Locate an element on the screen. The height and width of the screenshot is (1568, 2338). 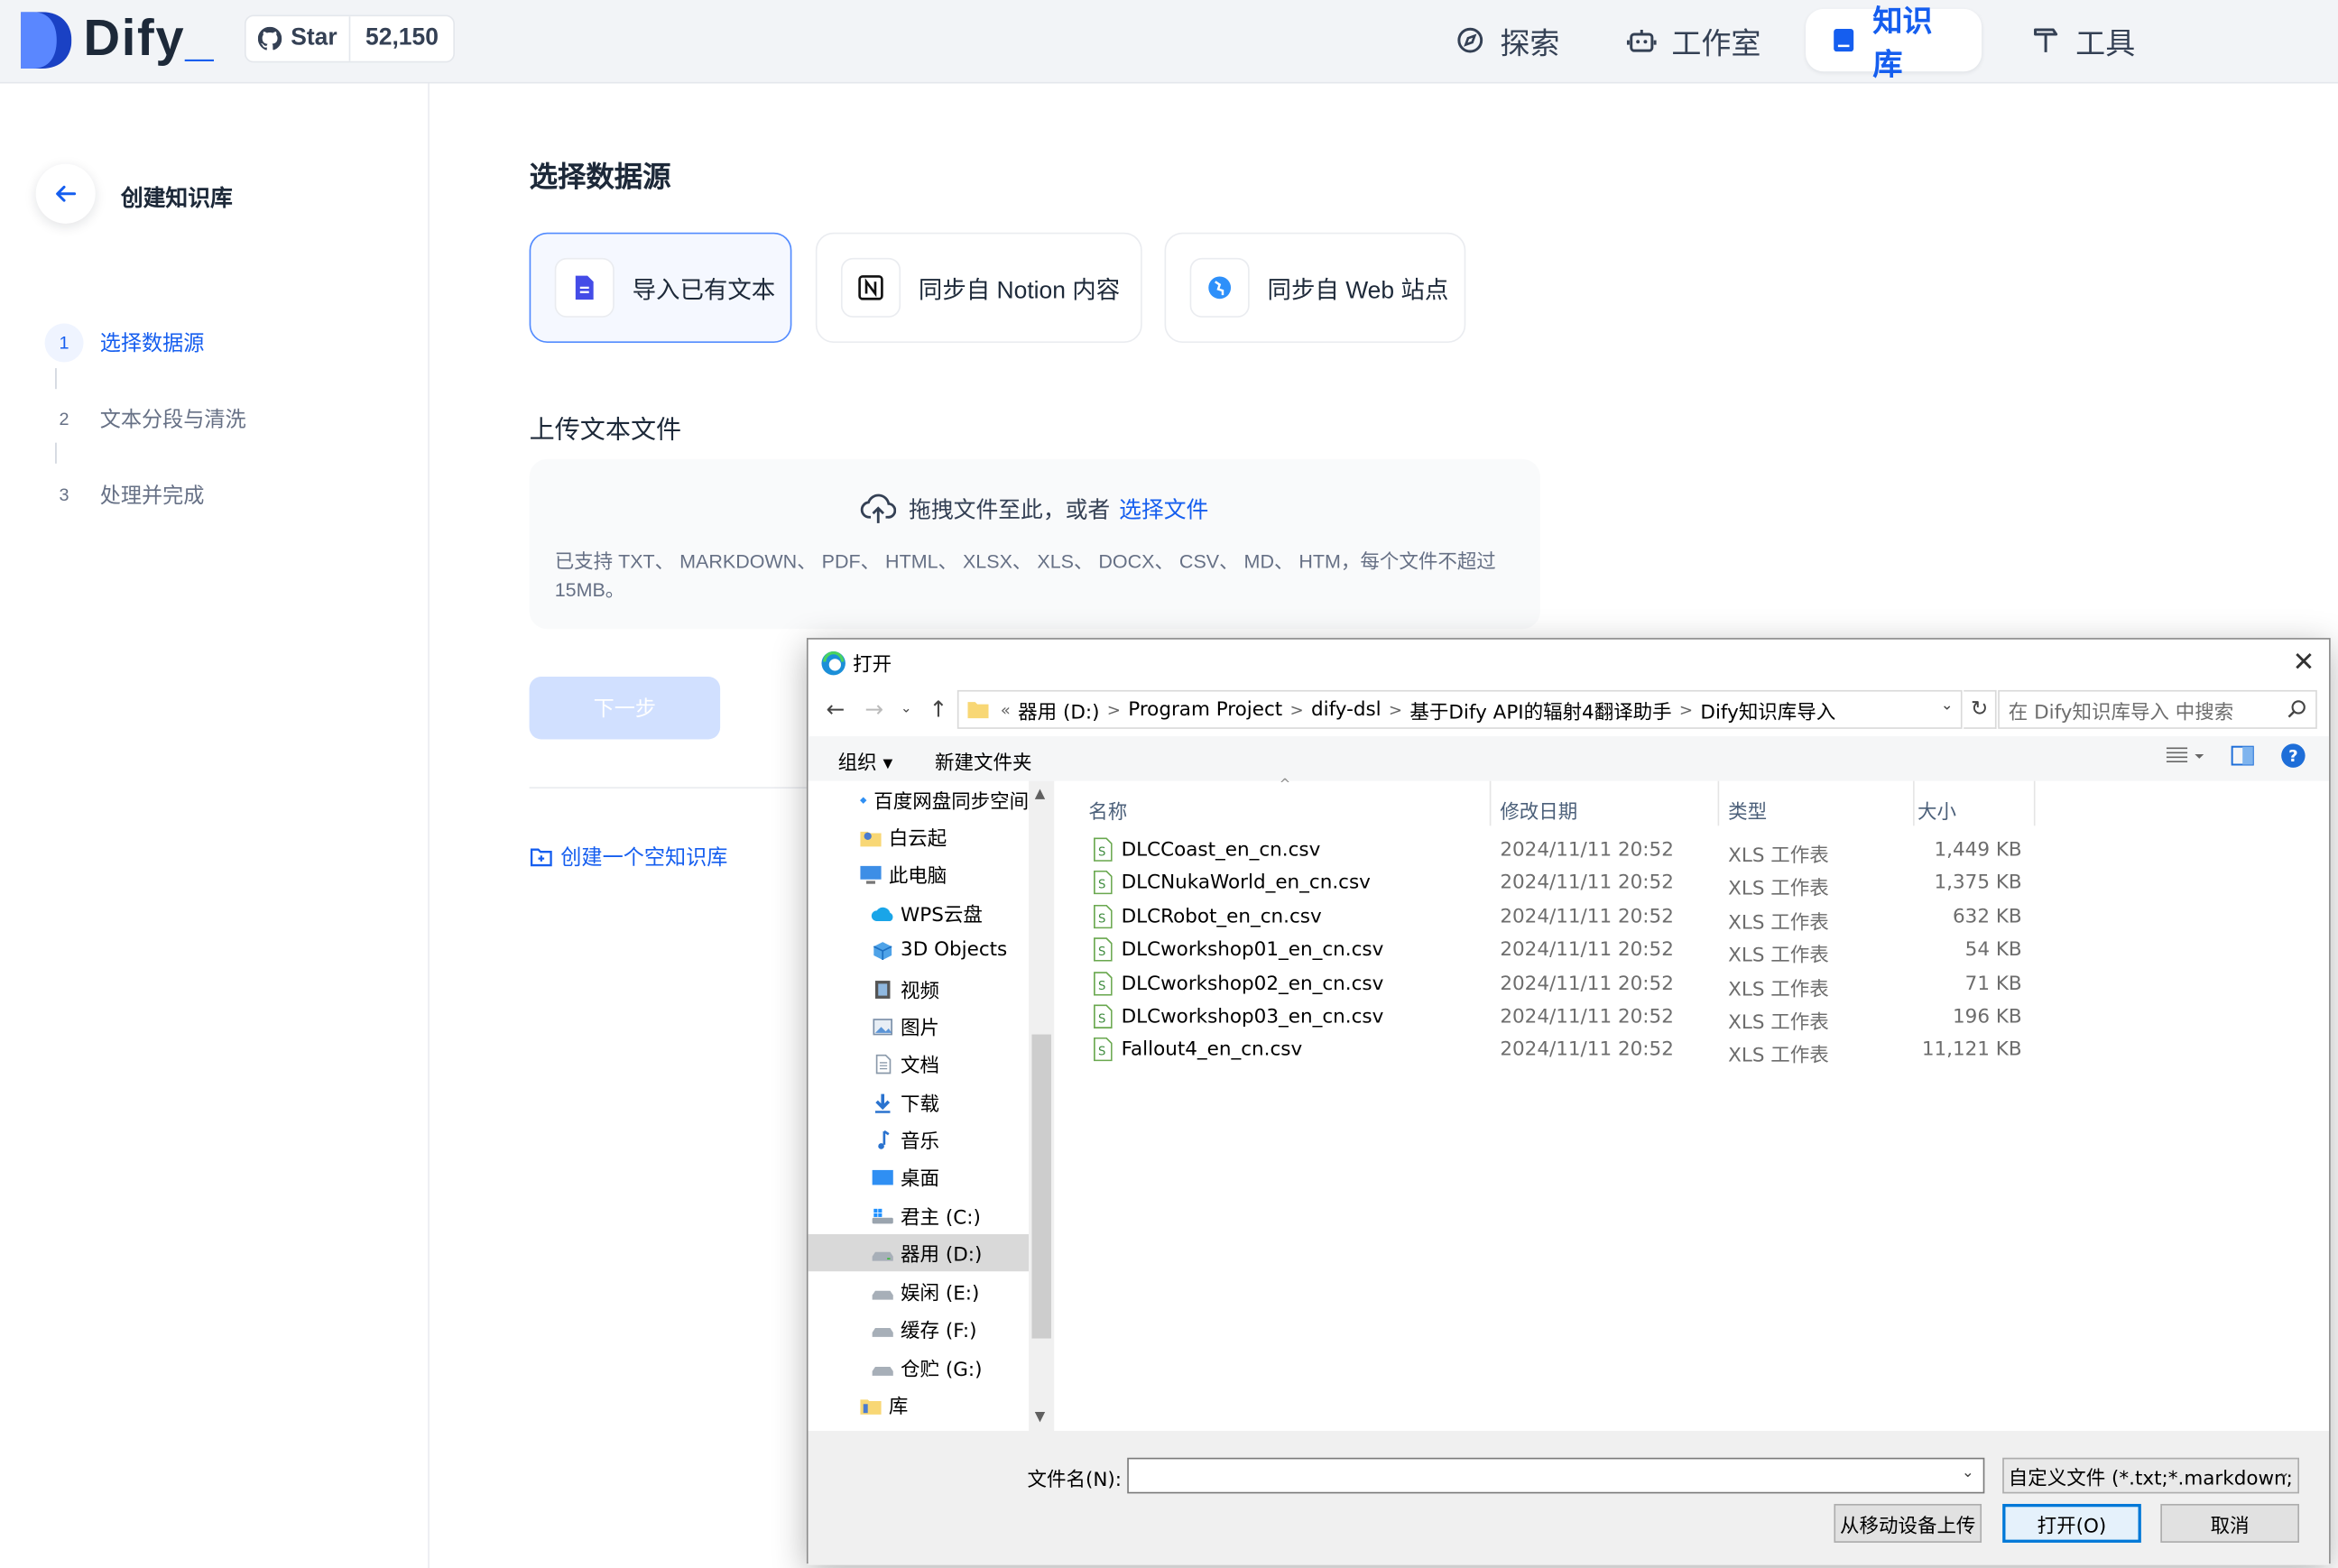
scrollbar-thumb is located at coordinates (1041, 1186).